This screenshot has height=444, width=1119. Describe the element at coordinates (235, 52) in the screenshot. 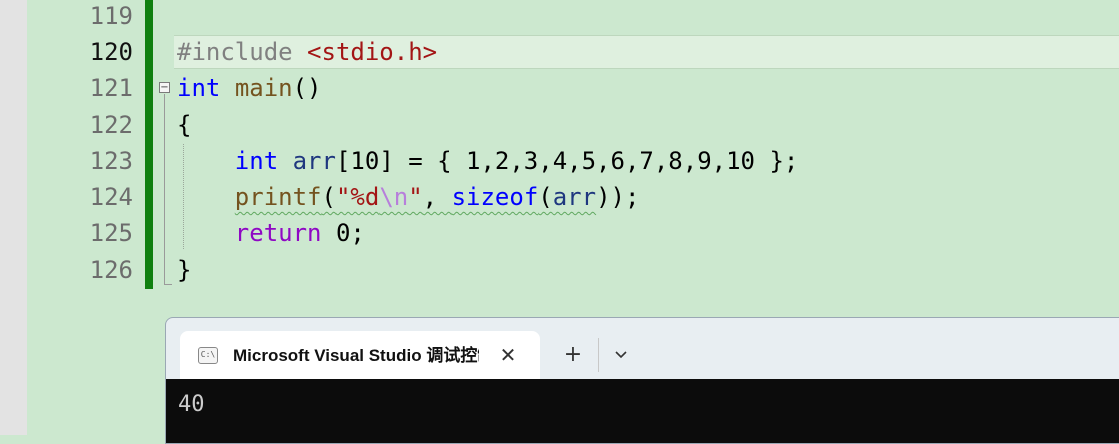

I see `preprocessor-directive: #include` at that location.